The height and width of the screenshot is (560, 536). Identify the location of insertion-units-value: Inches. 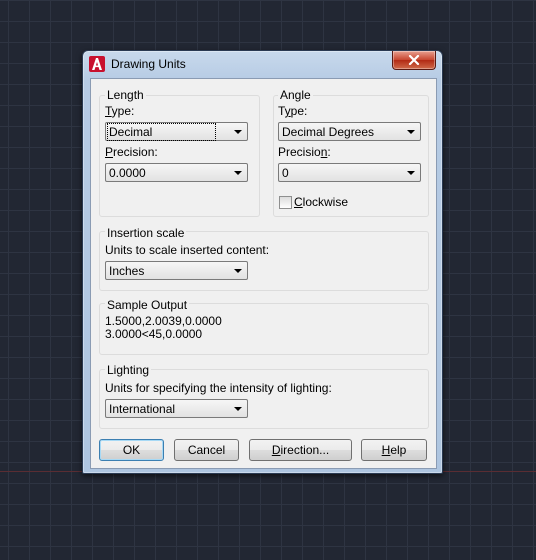
(127, 271).